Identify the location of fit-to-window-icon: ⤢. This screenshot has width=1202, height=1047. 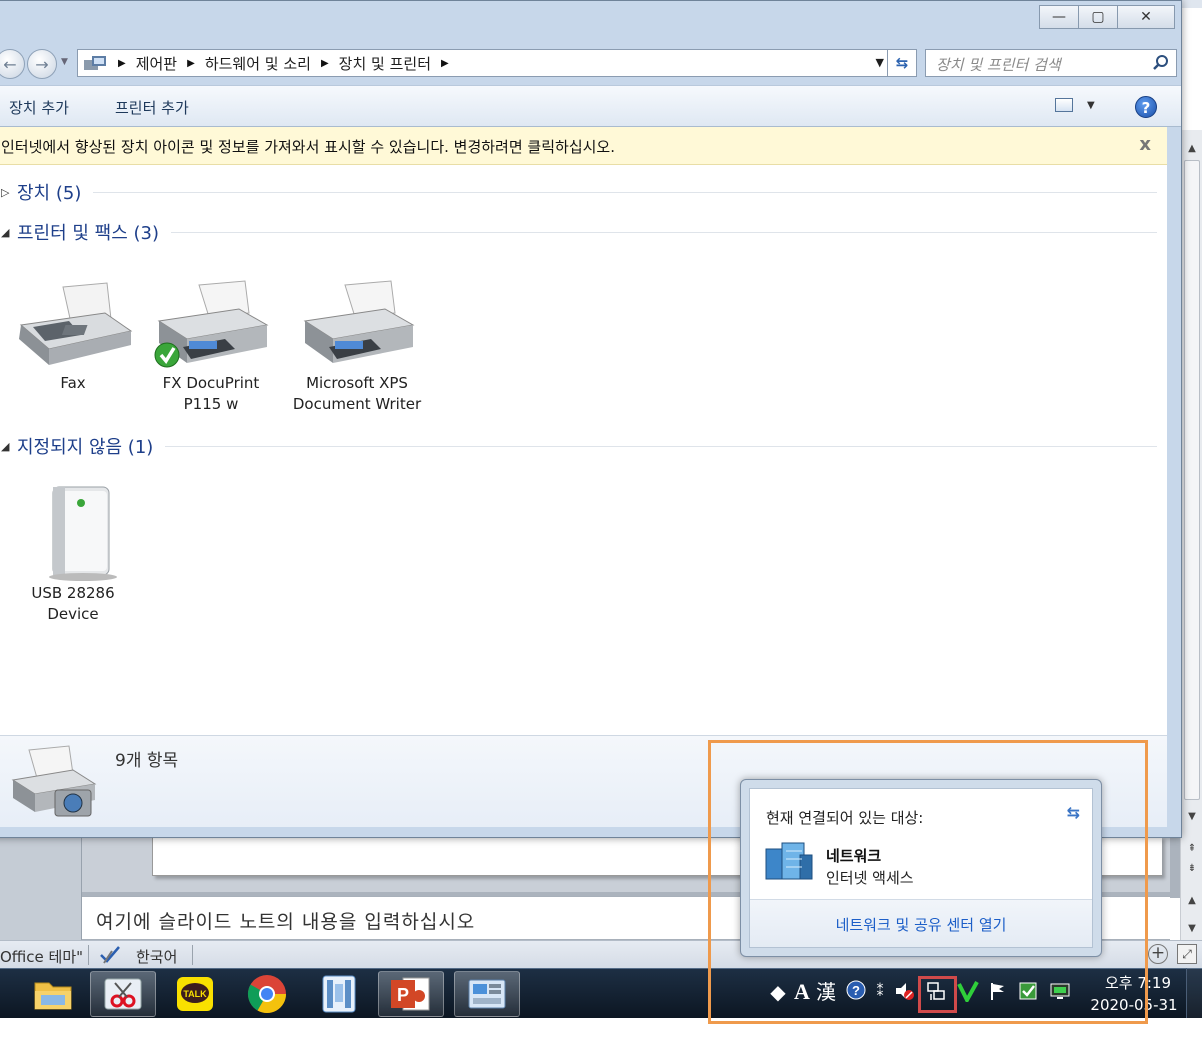
(1187, 954).